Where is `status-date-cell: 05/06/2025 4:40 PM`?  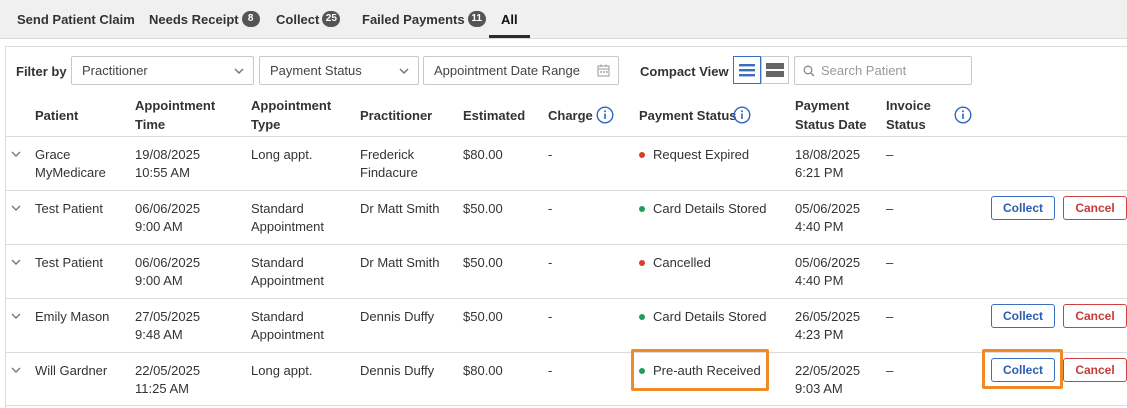
status-date-cell: 05/06/2025 4:40 PM is located at coordinates (827, 272).